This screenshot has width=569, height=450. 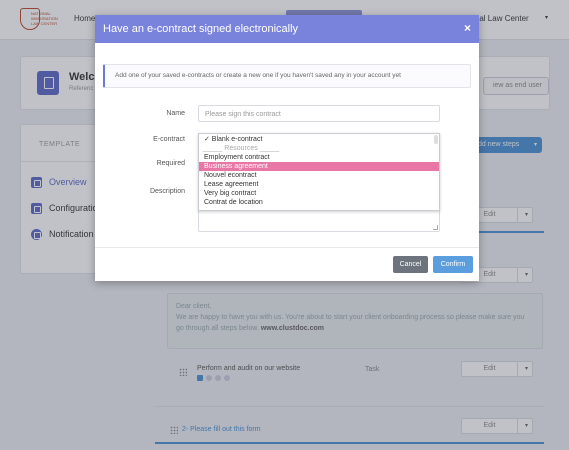 What do you see at coordinates (287, 247) in the screenshot?
I see `divider` at bounding box center [287, 247].